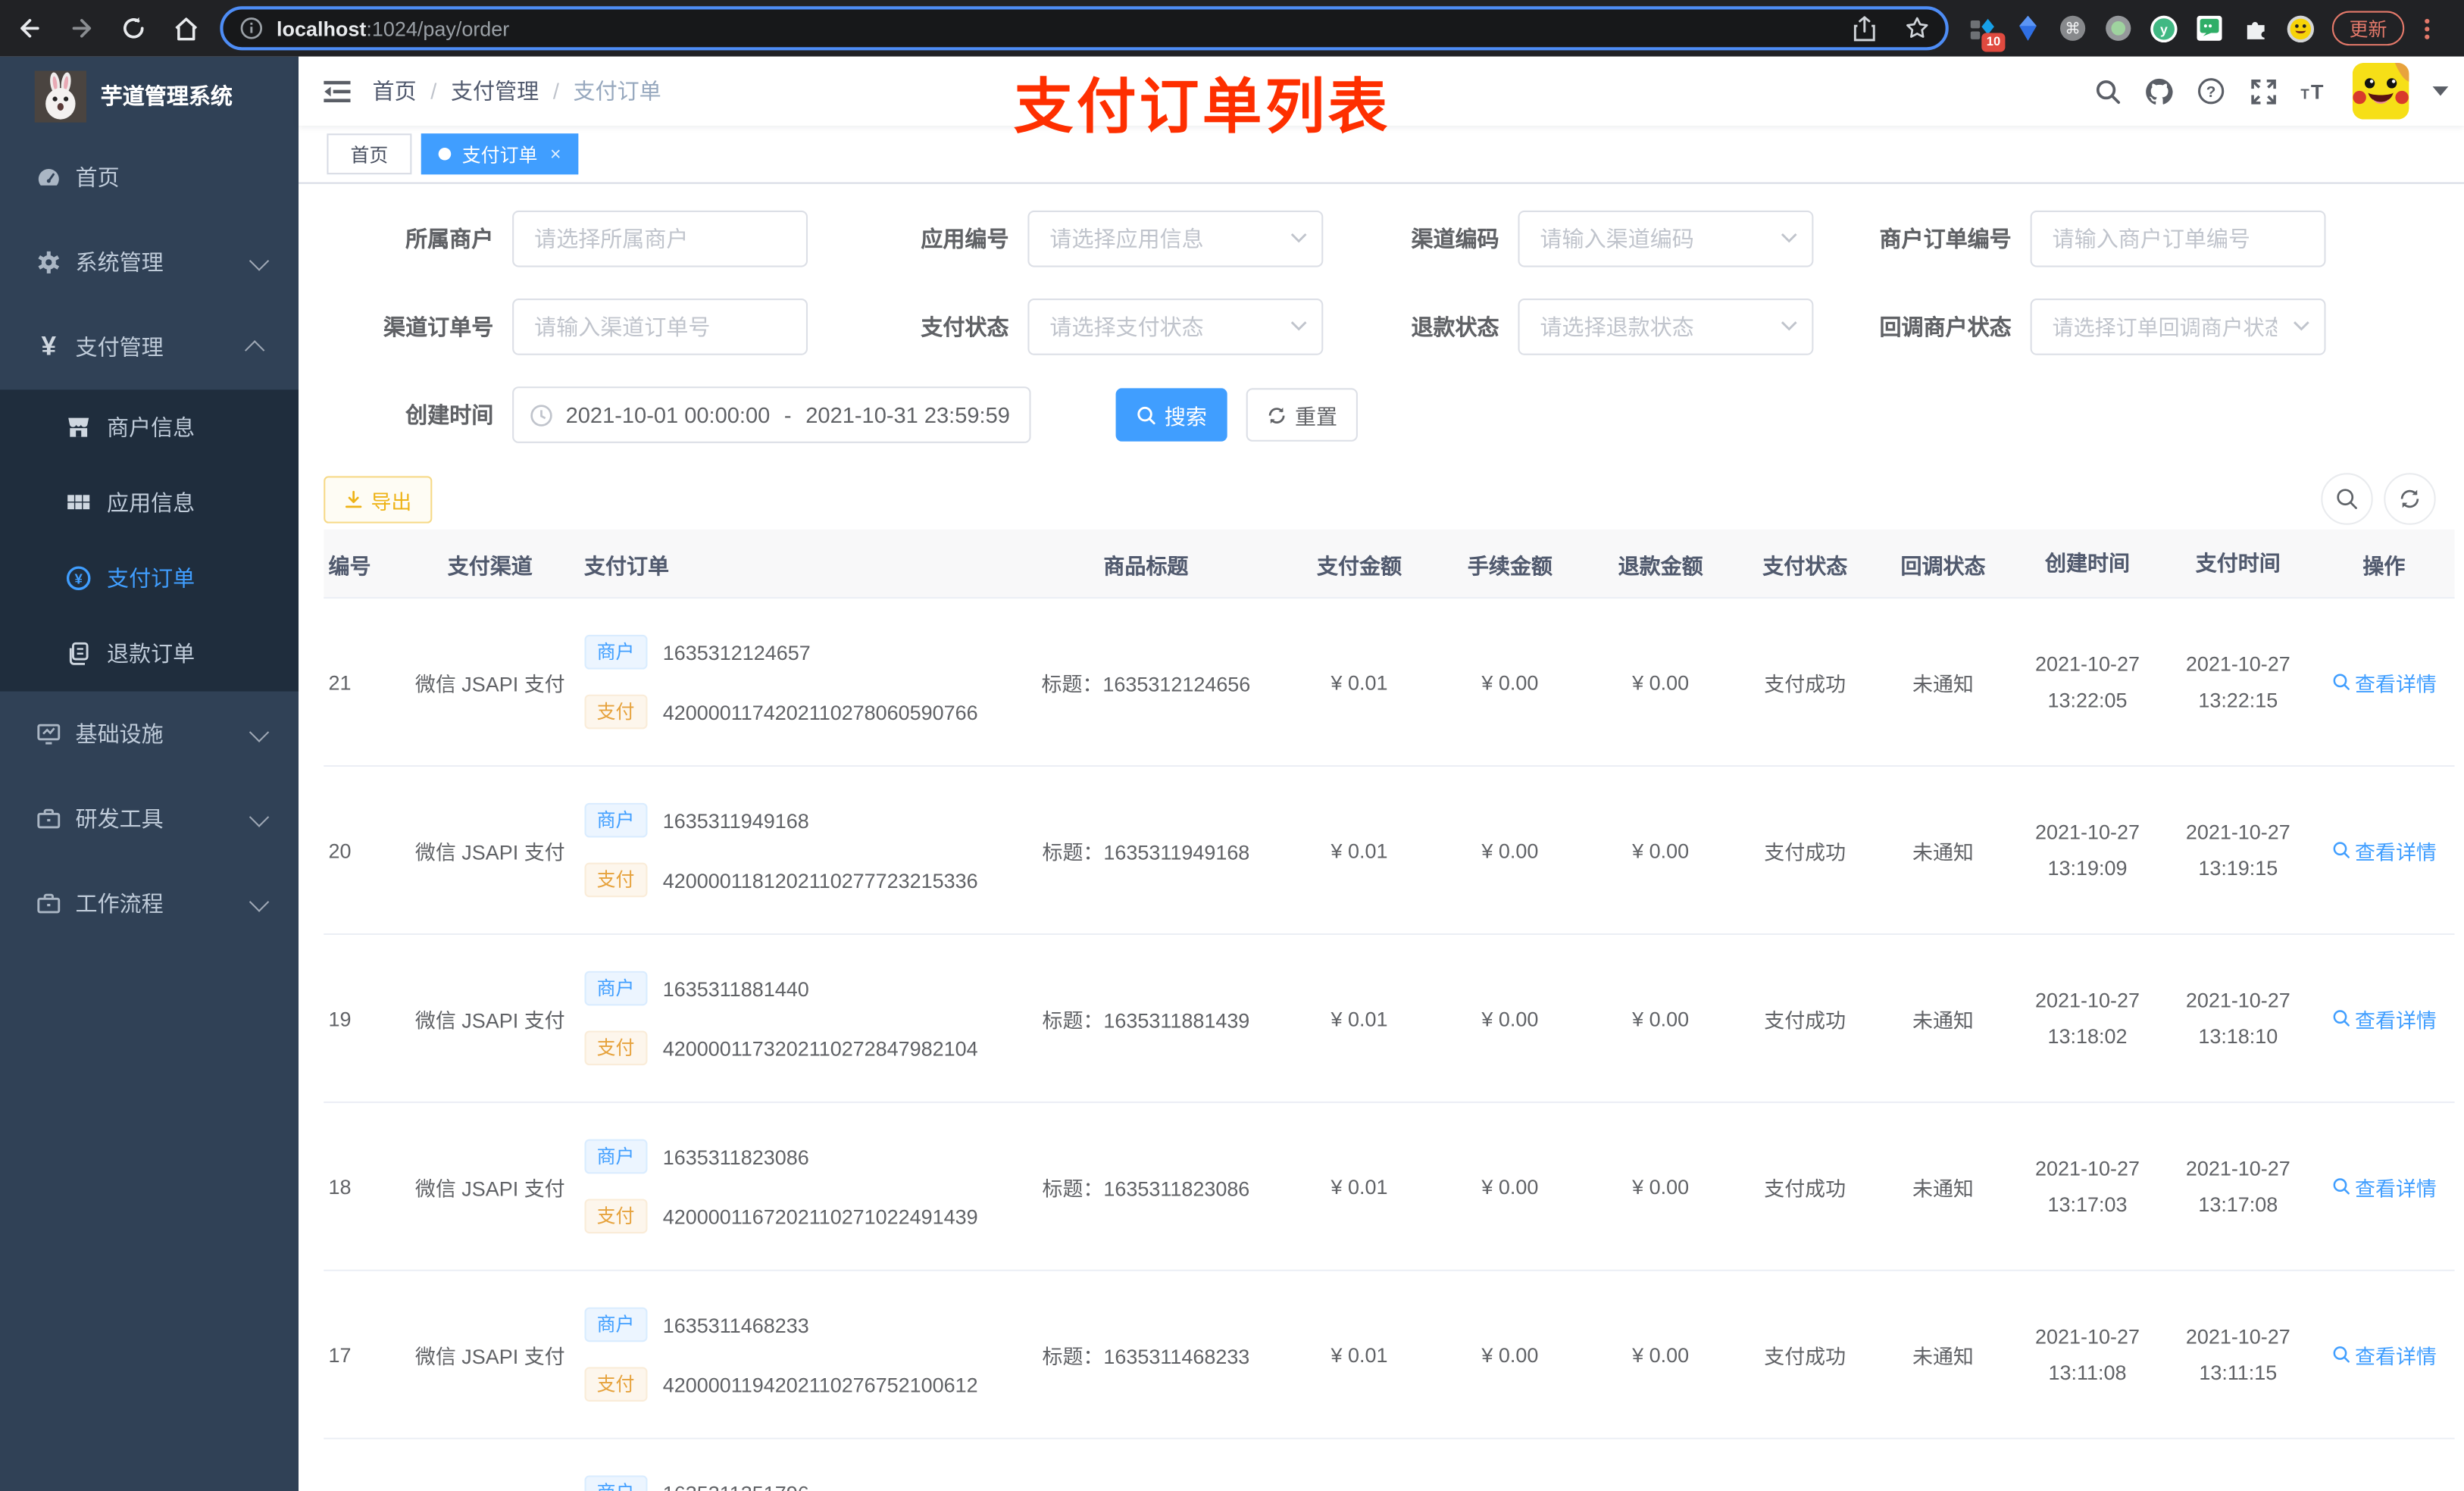  What do you see at coordinates (78, 502) in the screenshot?
I see `grid-icon` at bounding box center [78, 502].